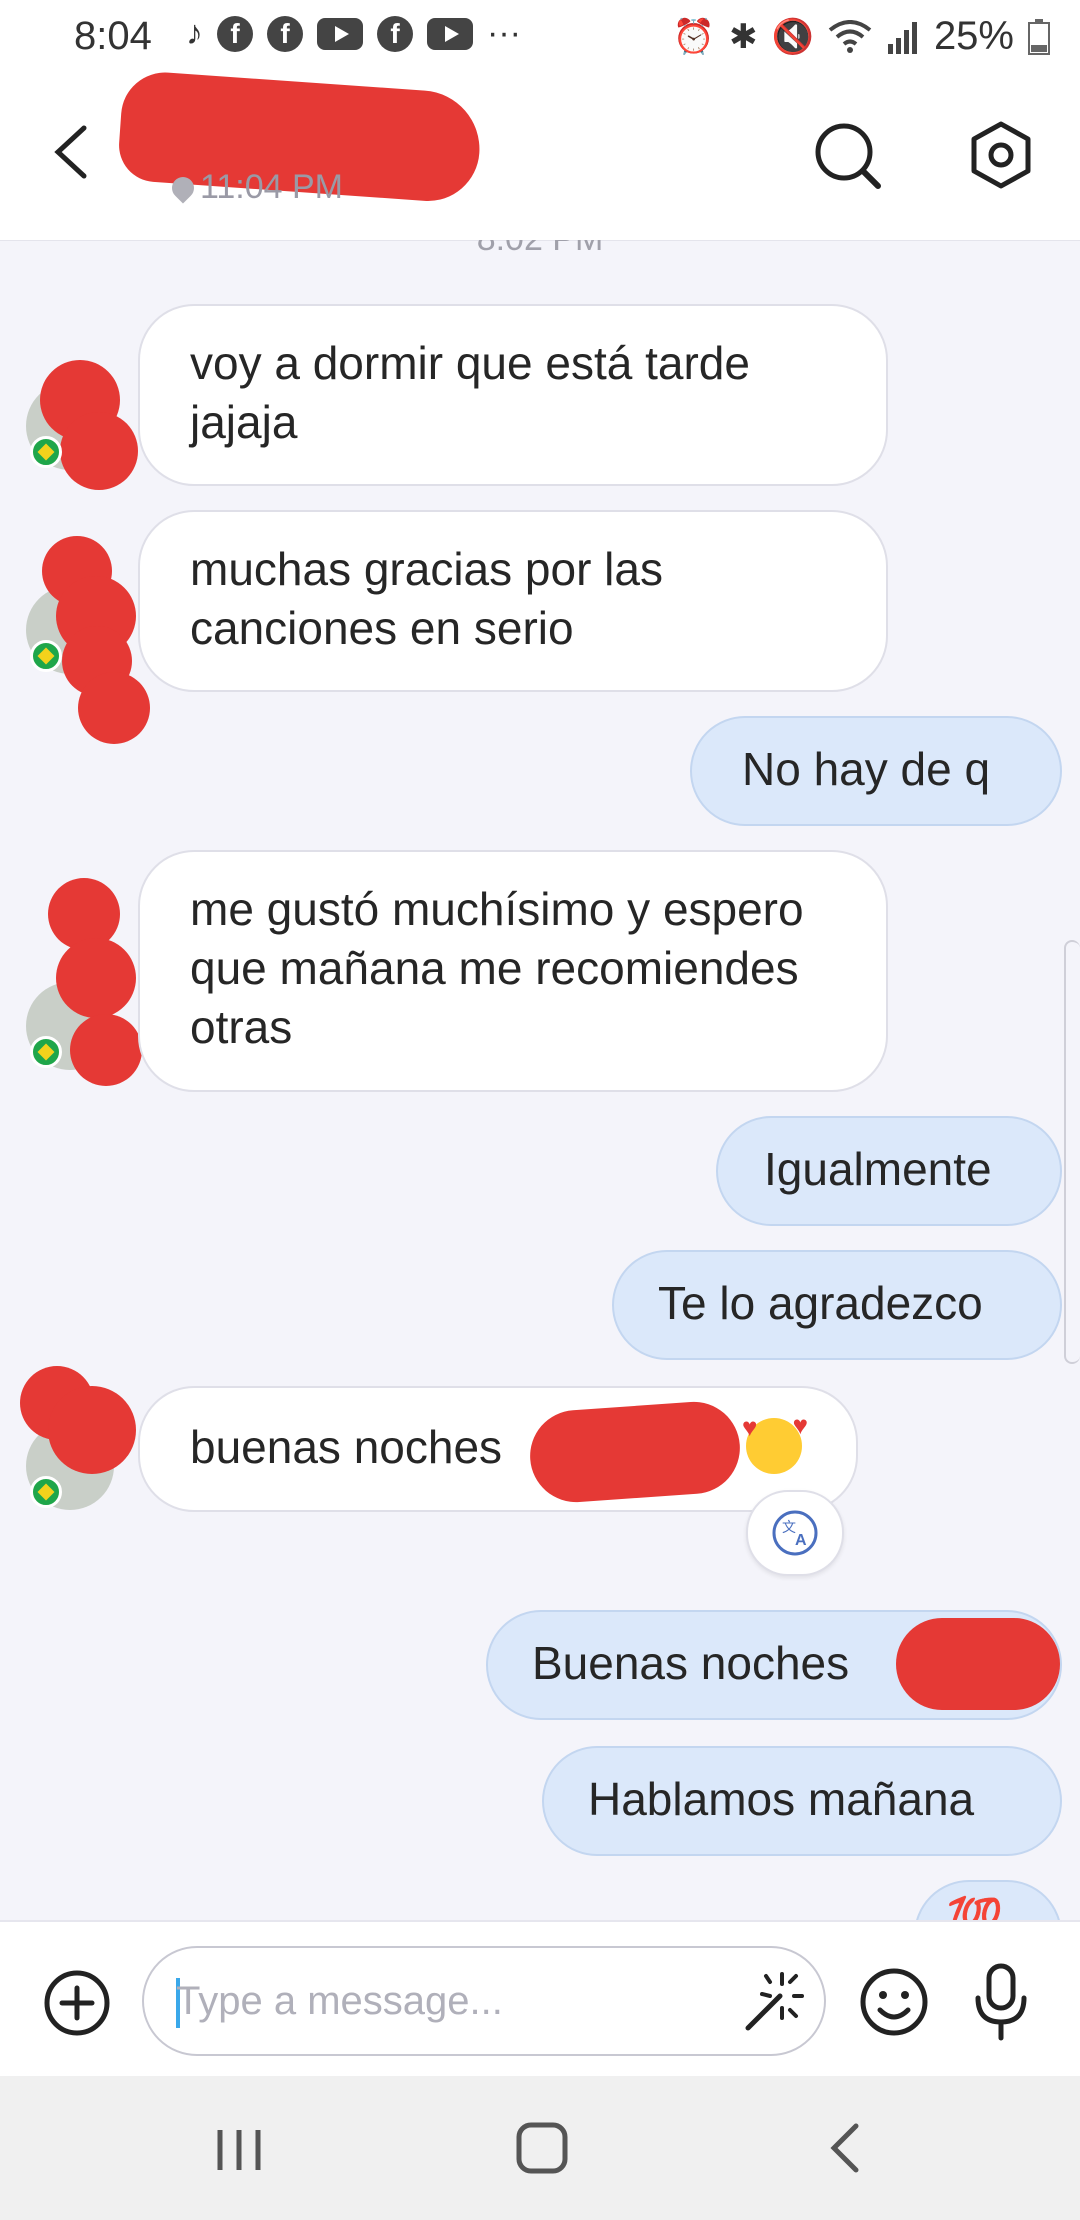 This screenshot has height=2220, width=1080. What do you see at coordinates (504, 33) in the screenshot?
I see `more-icon: ···` at bounding box center [504, 33].